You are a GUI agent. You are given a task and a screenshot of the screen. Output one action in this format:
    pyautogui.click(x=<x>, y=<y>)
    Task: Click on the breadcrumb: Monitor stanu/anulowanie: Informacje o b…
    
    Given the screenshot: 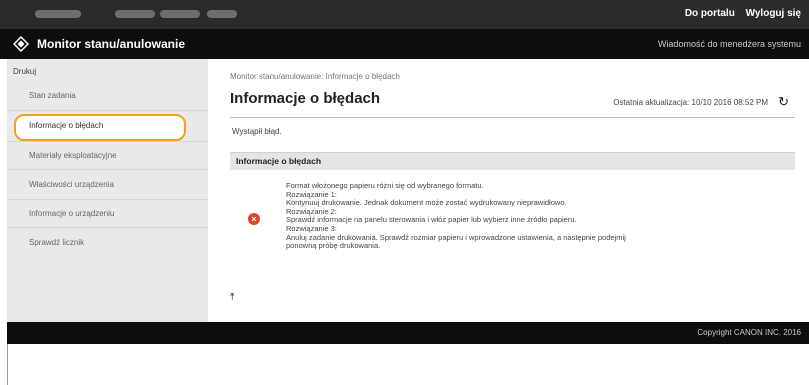 What is the action you would take?
    pyautogui.click(x=315, y=76)
    